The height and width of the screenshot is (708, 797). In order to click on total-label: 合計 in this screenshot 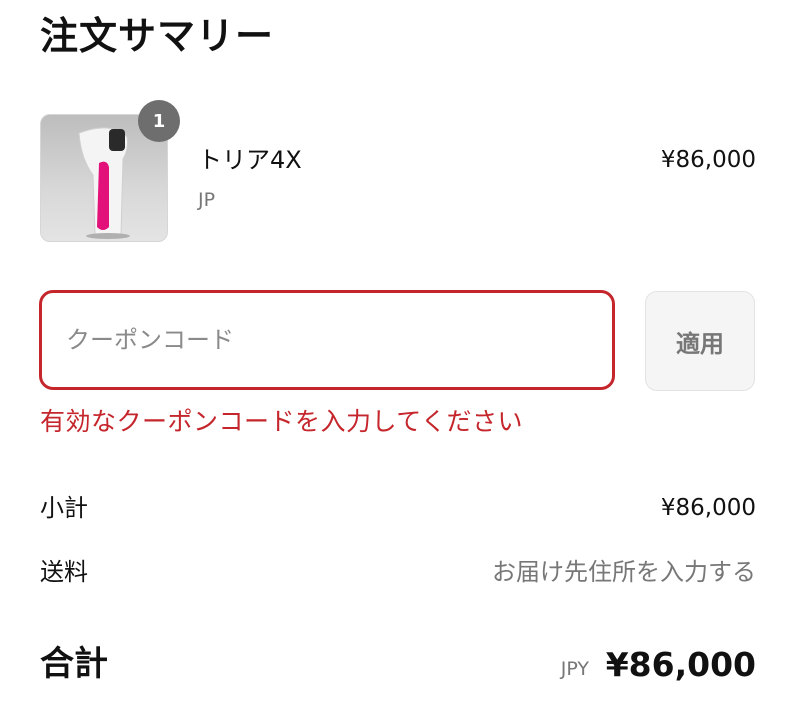, I will do `click(74, 664)`.